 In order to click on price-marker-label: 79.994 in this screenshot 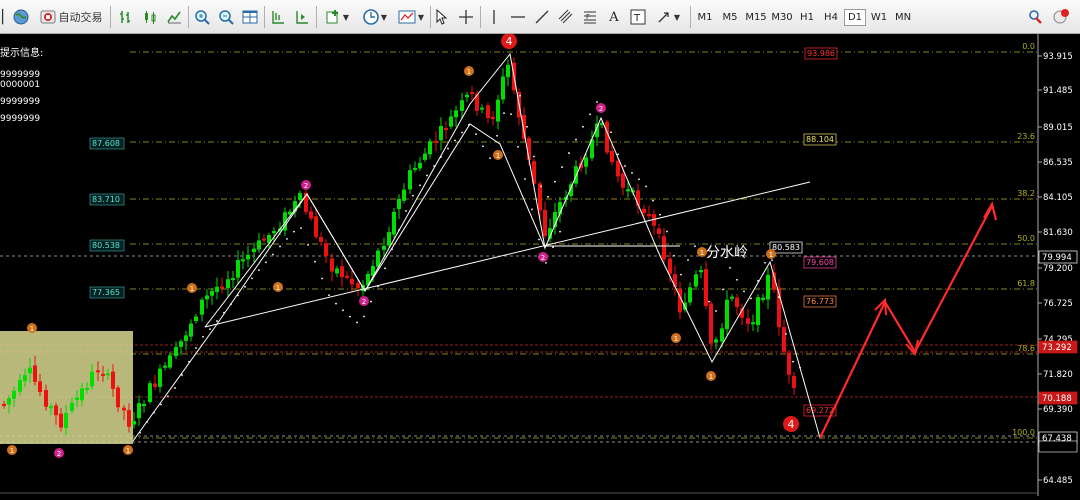, I will do `click(1057, 258)`.